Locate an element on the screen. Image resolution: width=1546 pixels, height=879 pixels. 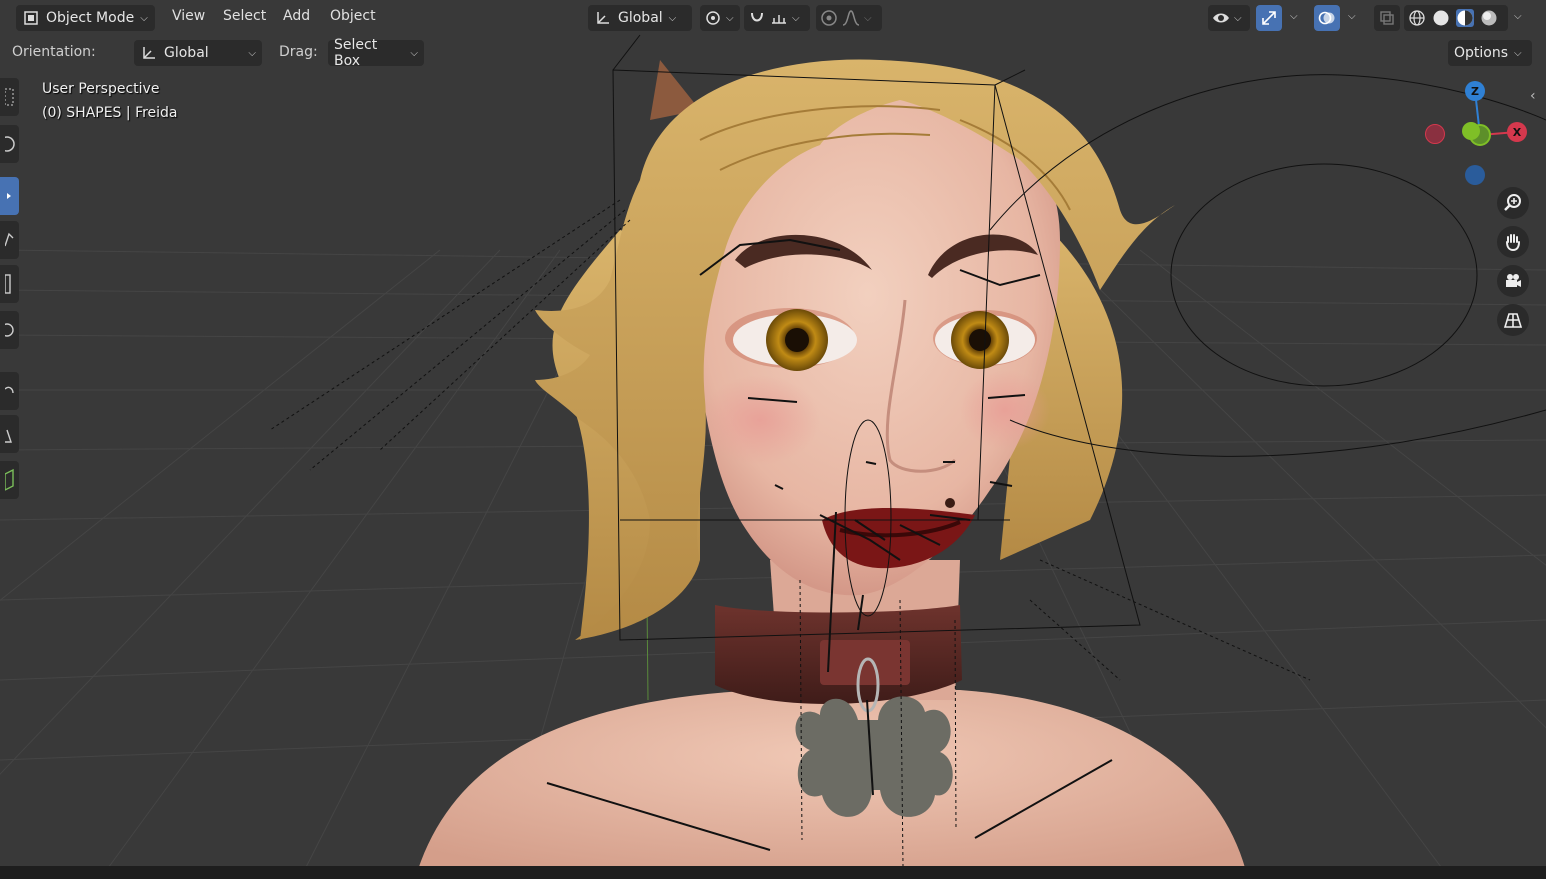
drag-select: Select Box ⌵ is located at coordinates (376, 53).